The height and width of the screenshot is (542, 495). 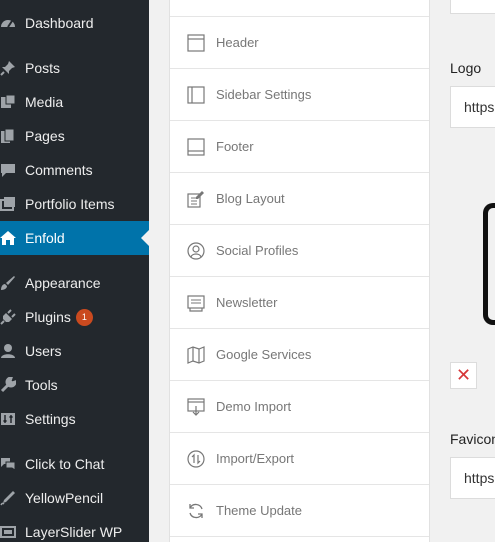 I want to click on tab-blog-layout: Blog Layout, so click(x=299, y=199).